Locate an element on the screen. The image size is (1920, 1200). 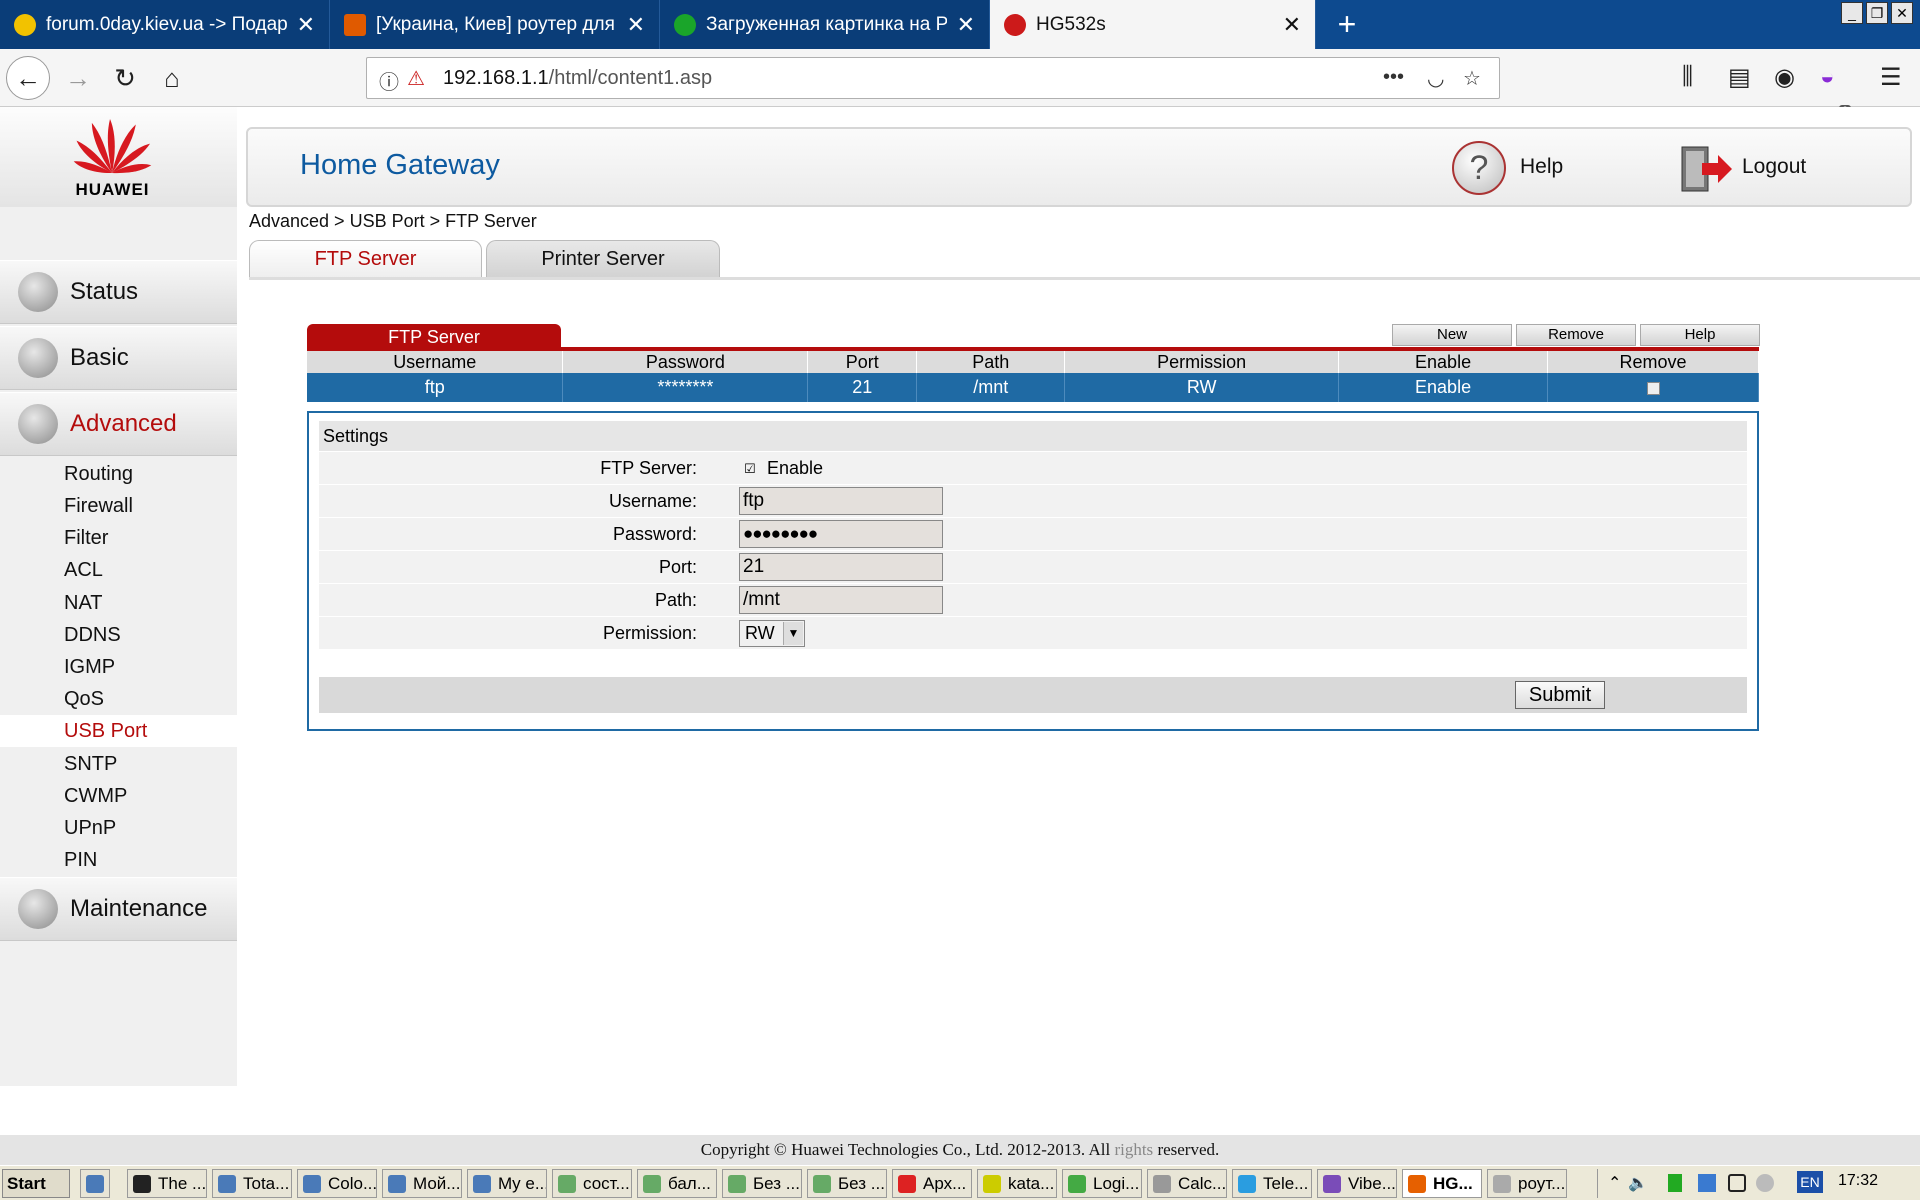
copyright-rights: rights is located at coordinates (1134, 1149).